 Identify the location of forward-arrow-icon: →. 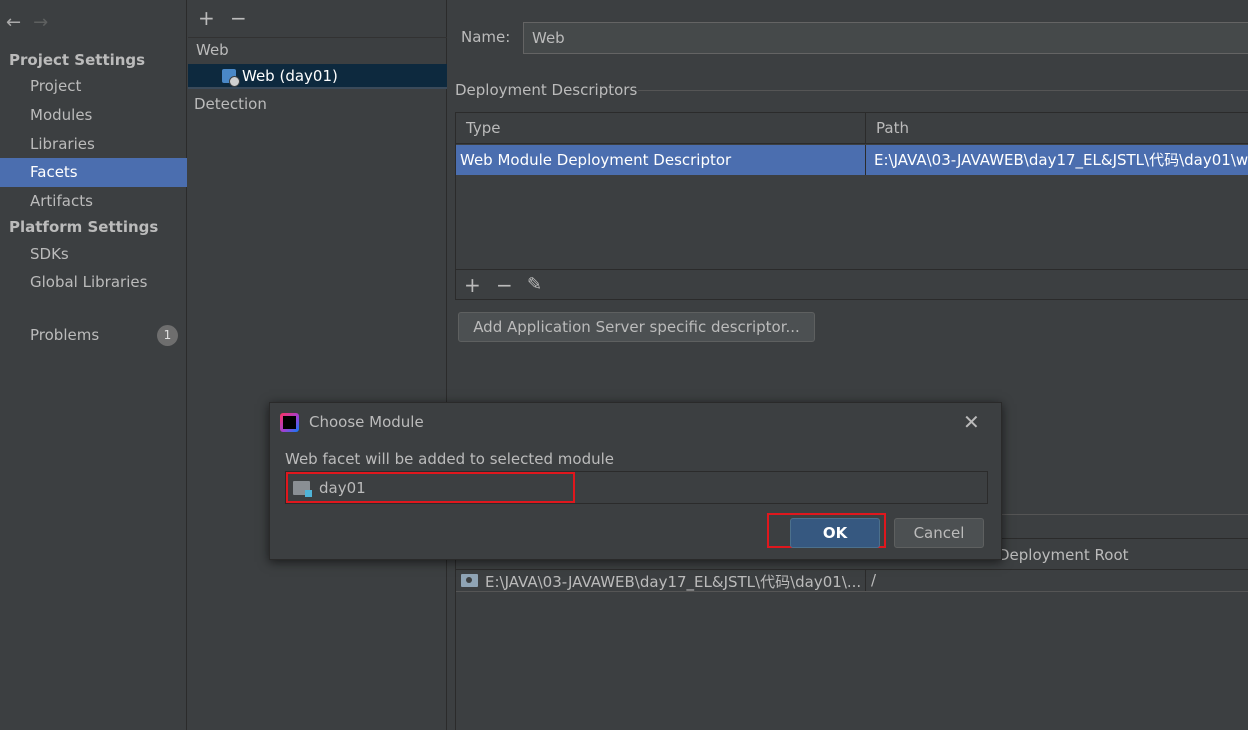
(40, 22).